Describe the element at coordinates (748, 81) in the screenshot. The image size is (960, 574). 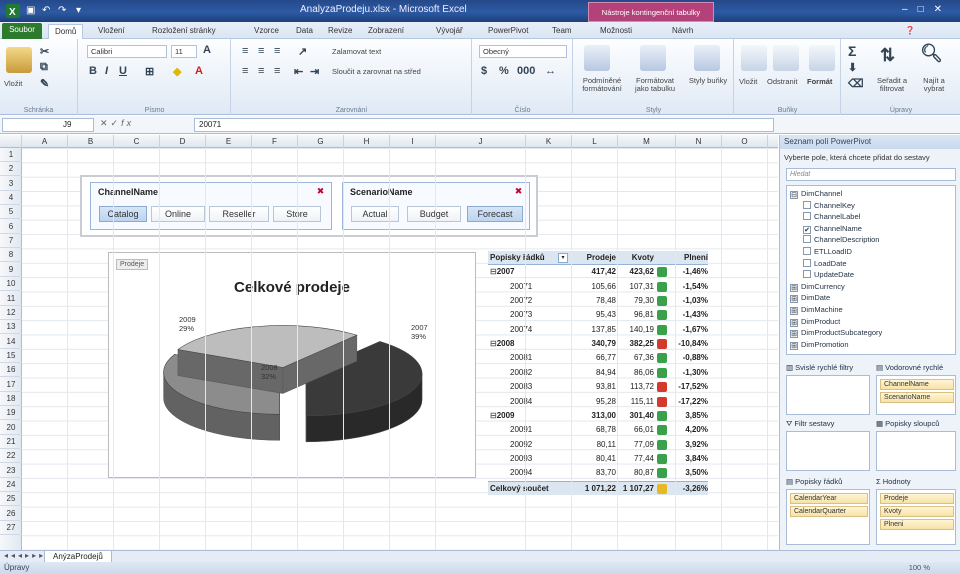
I see `insert-cells-button: Vložit` at that location.